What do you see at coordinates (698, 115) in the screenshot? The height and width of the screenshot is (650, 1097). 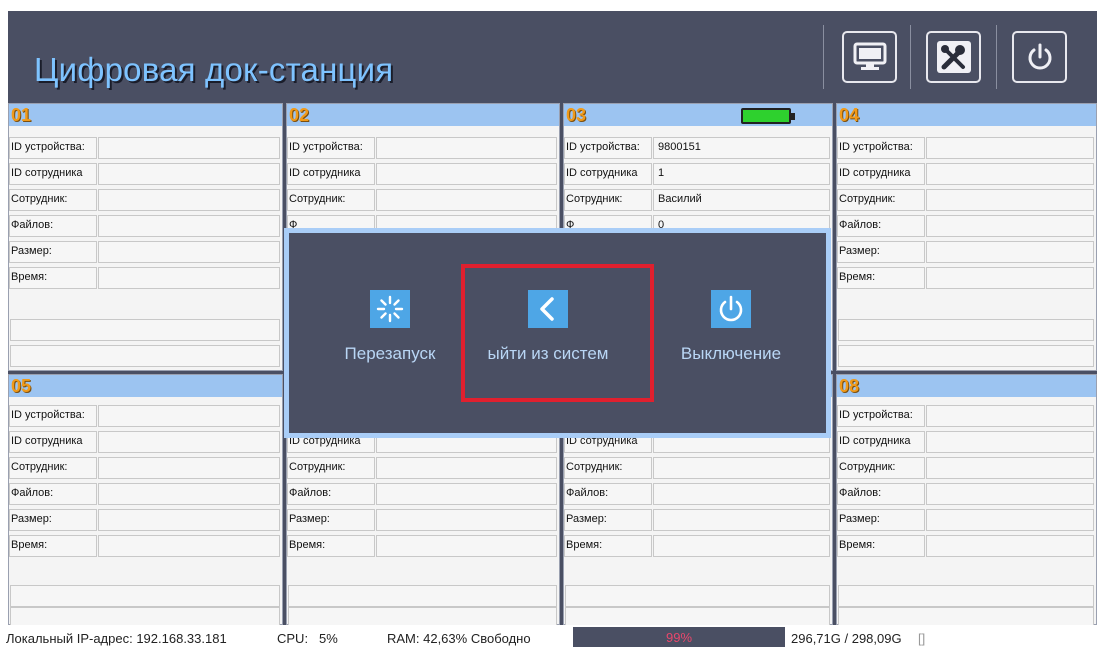 I see `slot-header: 03` at bounding box center [698, 115].